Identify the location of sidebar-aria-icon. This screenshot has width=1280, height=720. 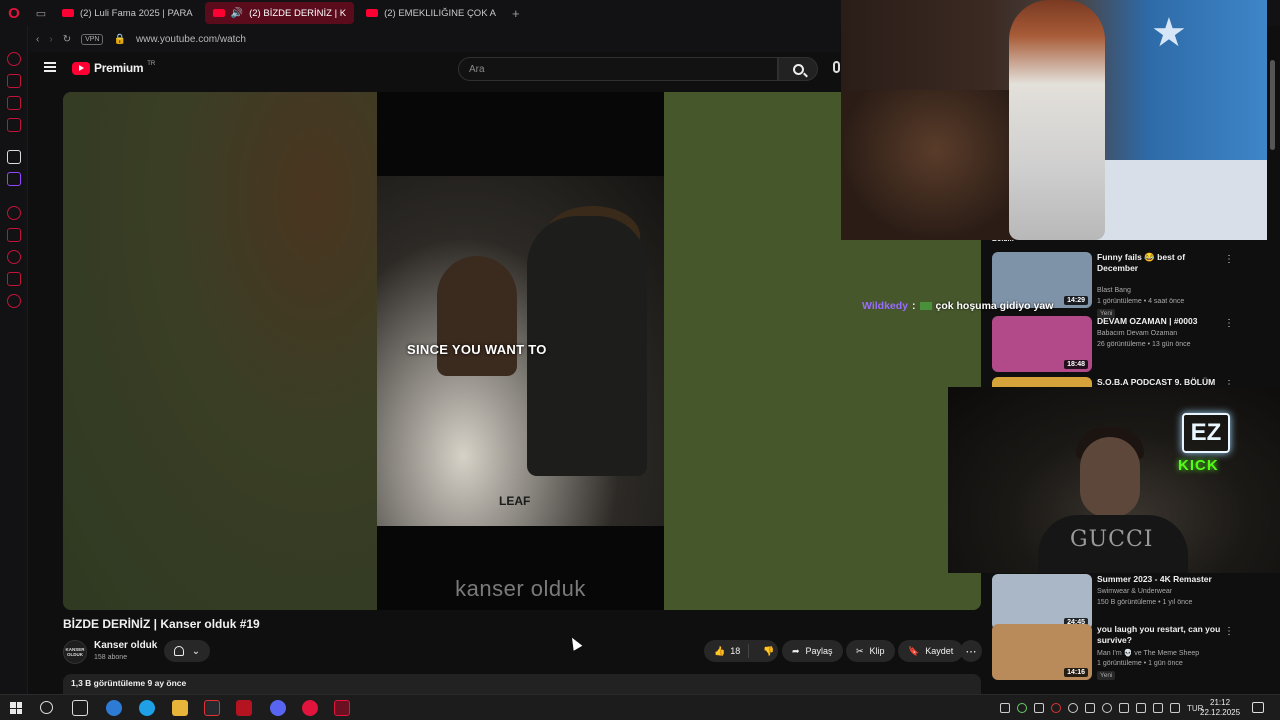
(14, 59).